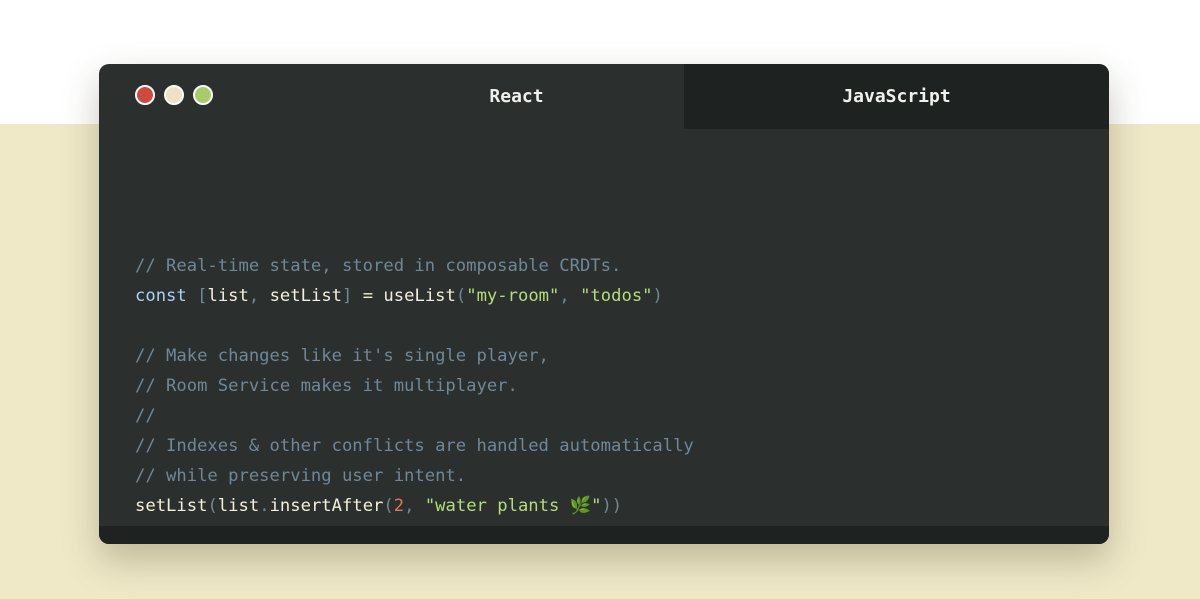 The image size is (1200, 599). What do you see at coordinates (513, 296) in the screenshot?
I see `code-token-string: "my-room"` at bounding box center [513, 296].